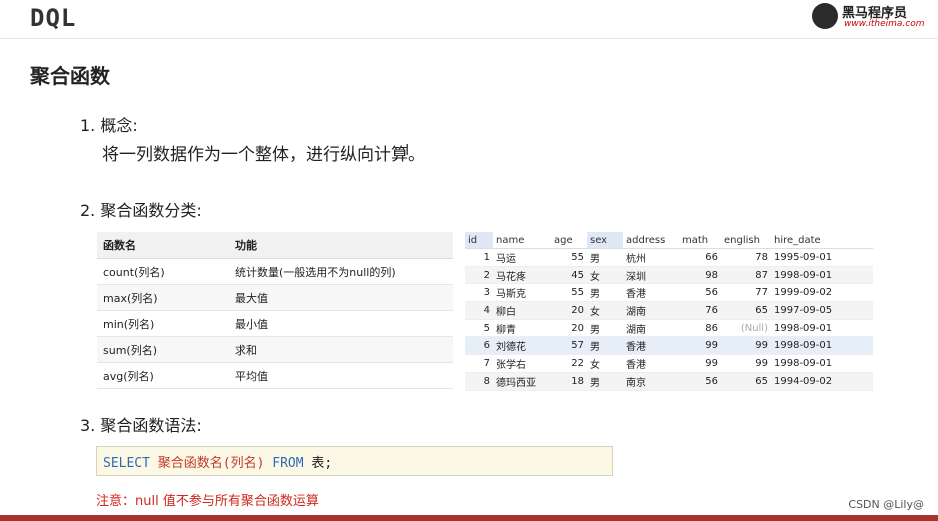 The height and width of the screenshot is (521, 938). What do you see at coordinates (569, 240) in the screenshot?
I see `column-header-age: age` at bounding box center [569, 240].